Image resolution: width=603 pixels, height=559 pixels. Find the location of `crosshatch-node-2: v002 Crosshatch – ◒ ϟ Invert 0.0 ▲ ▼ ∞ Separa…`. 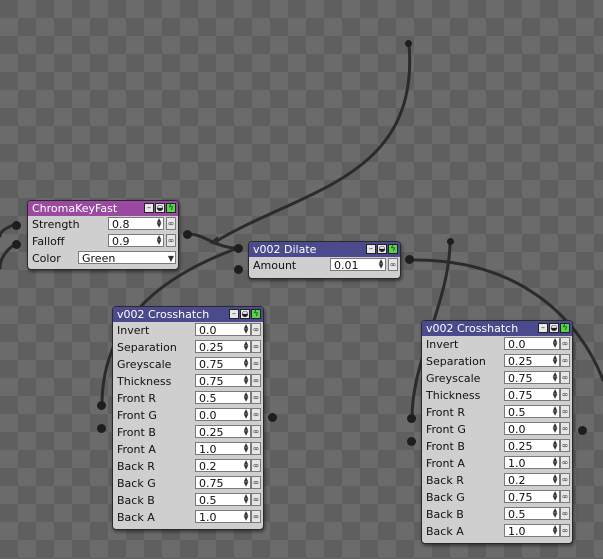

crosshatch-node-2: v002 Crosshatch – ◒ ϟ Invert 0.0 ▲ ▼ ∞ Separa… is located at coordinates (497, 432).